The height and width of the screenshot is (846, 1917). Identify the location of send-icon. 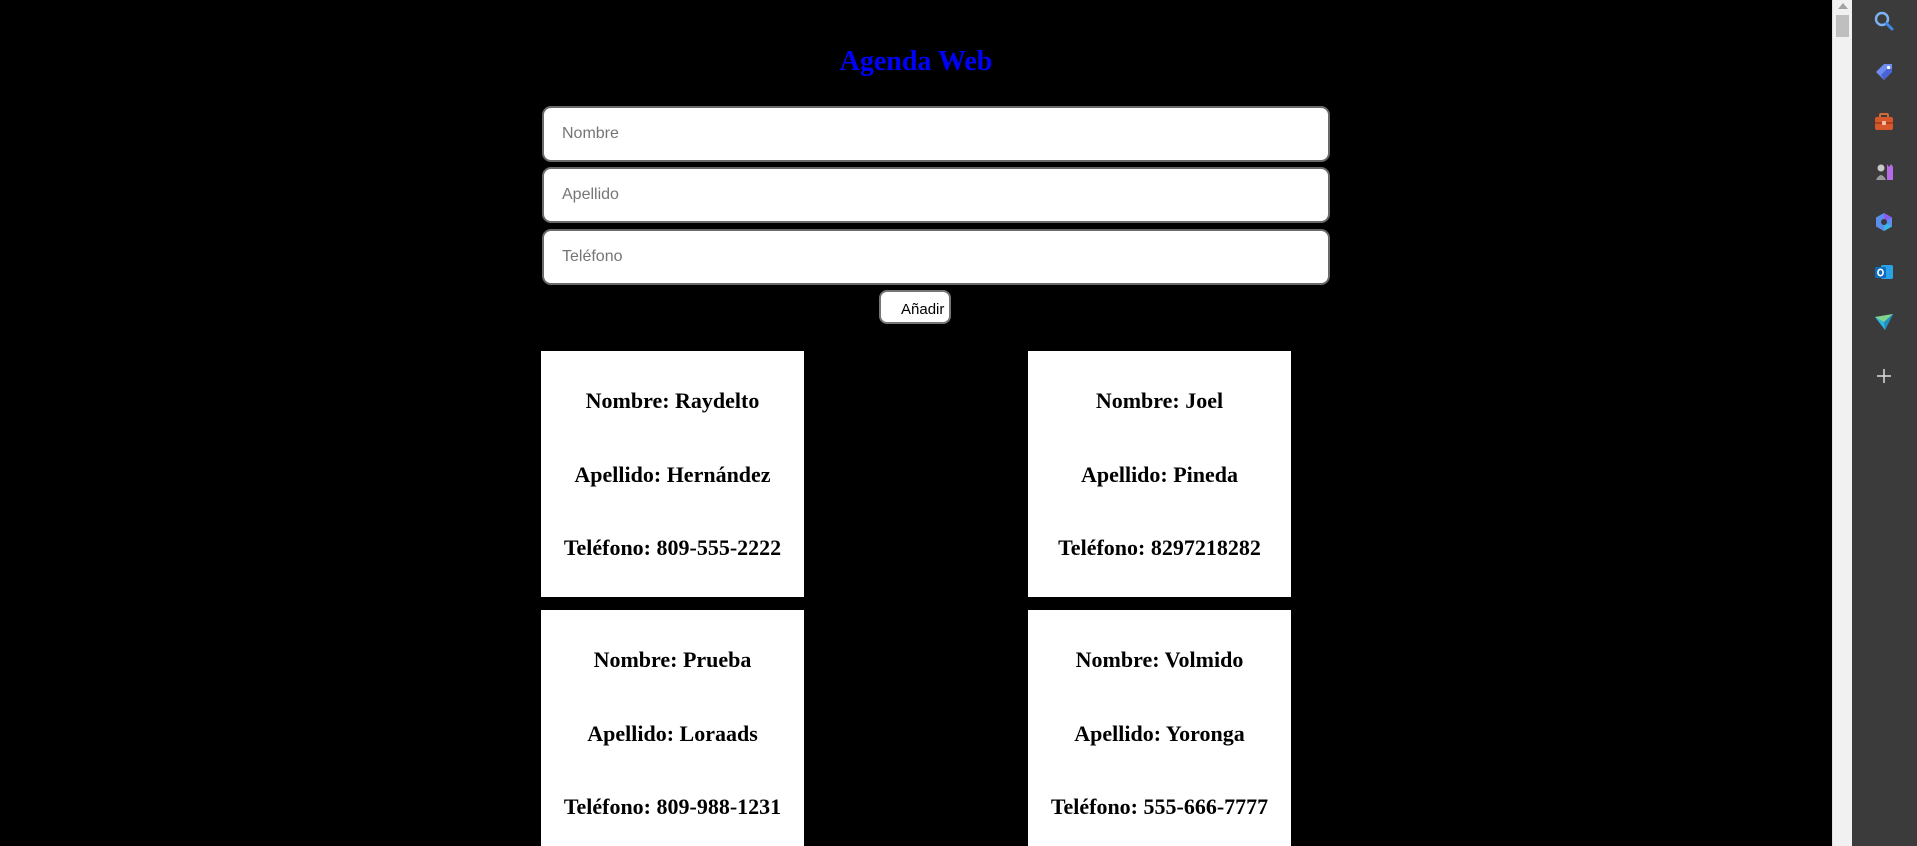
(1884, 322).